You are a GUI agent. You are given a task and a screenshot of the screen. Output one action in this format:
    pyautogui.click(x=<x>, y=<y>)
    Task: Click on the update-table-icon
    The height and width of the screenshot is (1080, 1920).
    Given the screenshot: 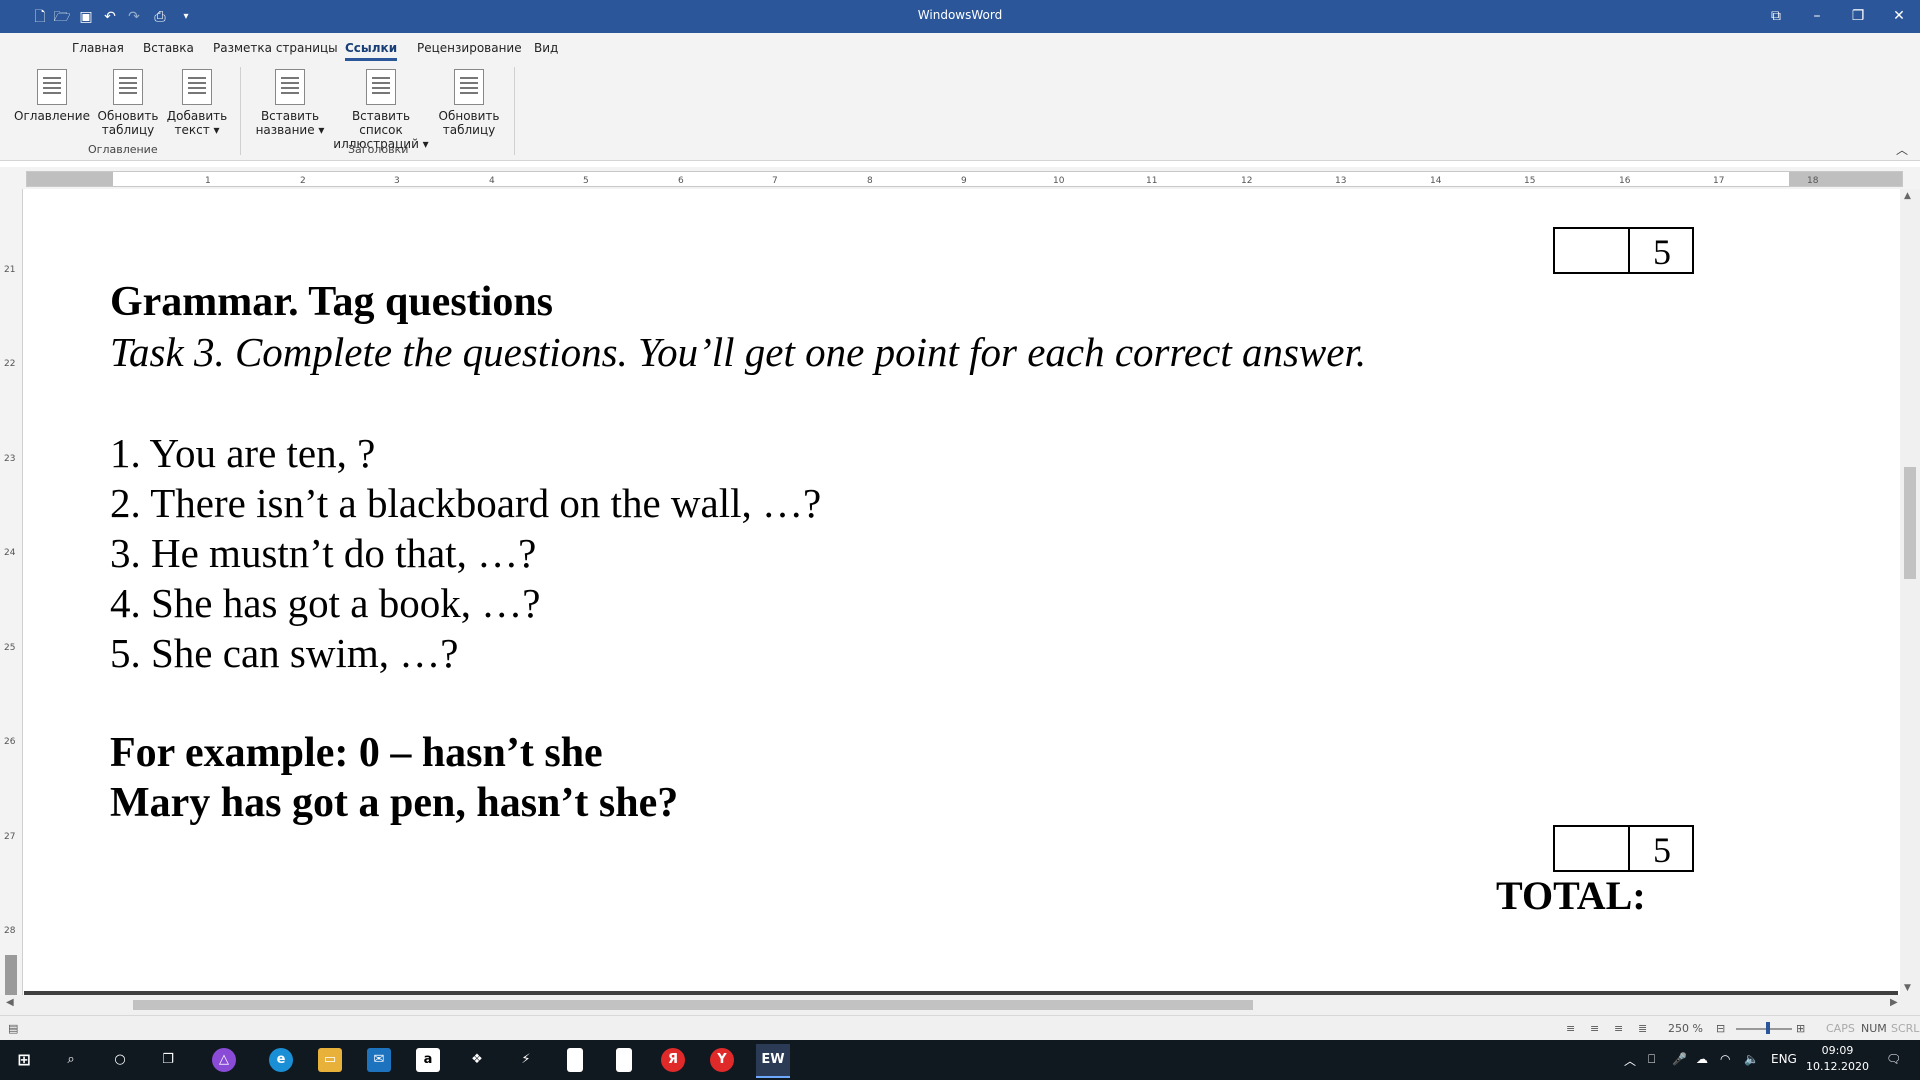 What is the action you would take?
    pyautogui.click(x=128, y=87)
    